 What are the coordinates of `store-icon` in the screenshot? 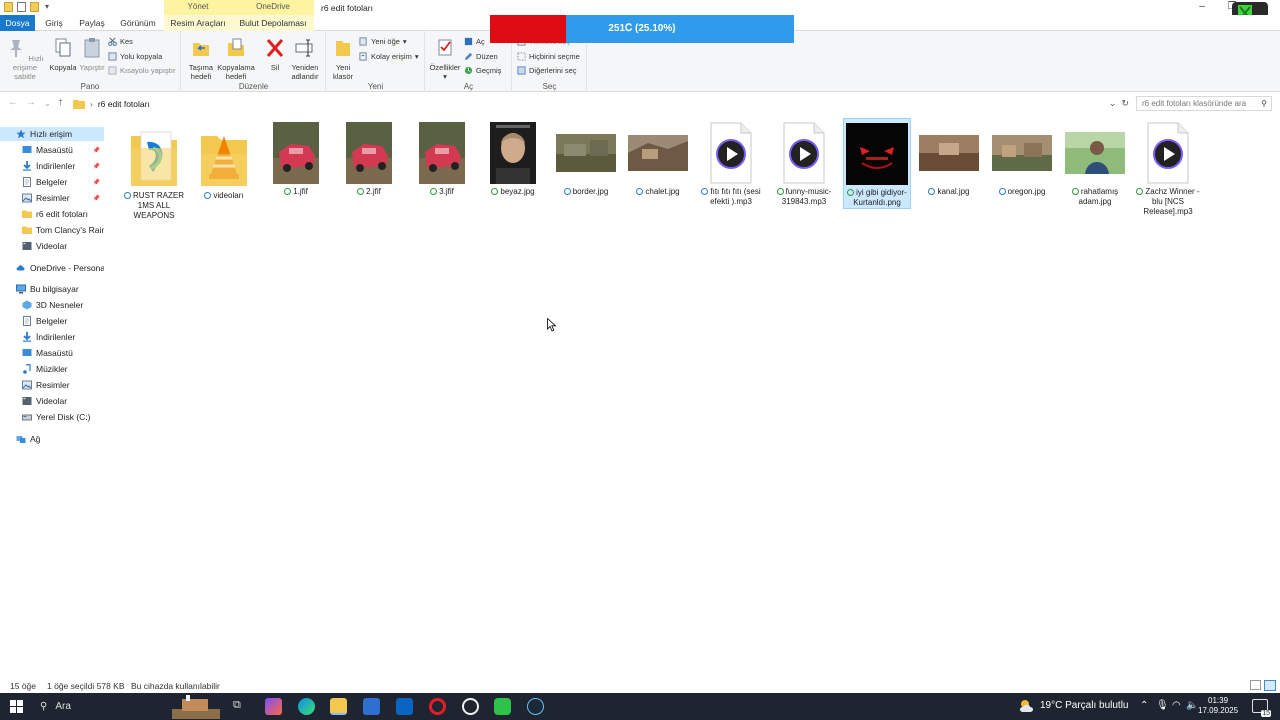 It's located at (371, 706).